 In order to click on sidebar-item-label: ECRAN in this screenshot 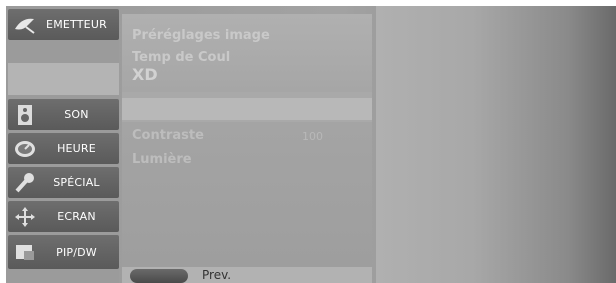, I will do `click(76, 216)`.